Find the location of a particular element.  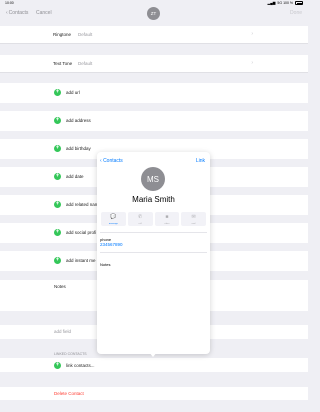

add-birthday-label: add birthday is located at coordinates (78, 148).